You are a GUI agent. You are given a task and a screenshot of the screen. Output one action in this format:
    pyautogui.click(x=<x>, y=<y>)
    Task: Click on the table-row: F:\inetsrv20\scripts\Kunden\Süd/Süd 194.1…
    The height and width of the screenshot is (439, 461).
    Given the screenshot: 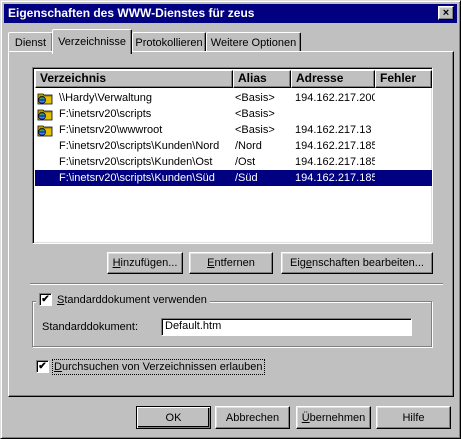 What is the action you would take?
    pyautogui.click(x=233, y=178)
    